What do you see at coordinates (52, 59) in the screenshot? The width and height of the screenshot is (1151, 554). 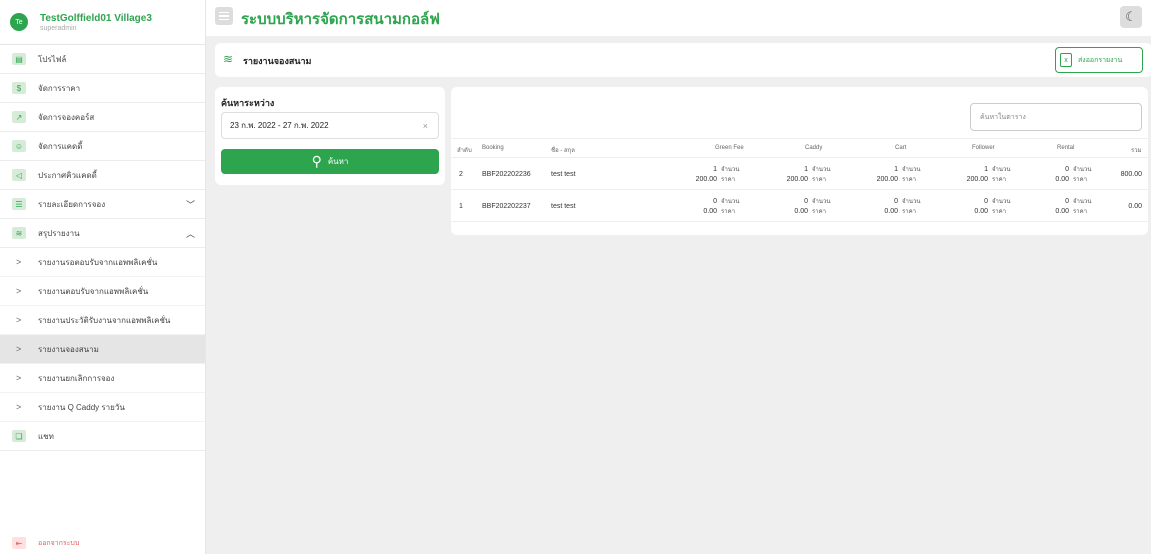 I see `sidebar-item-label: โปรไฟล์` at bounding box center [52, 59].